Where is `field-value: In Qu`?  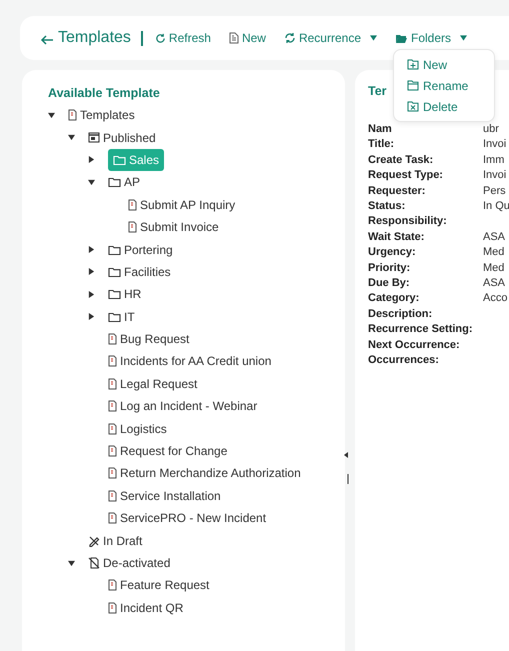
field-value: In Qu is located at coordinates (496, 206).